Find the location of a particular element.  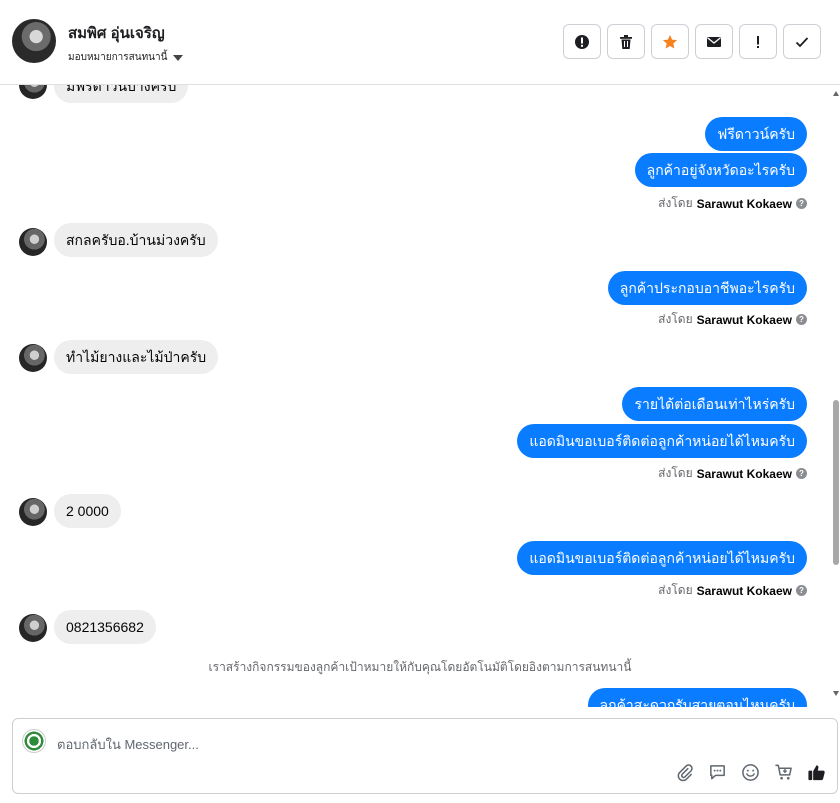

caret-down-icon is located at coordinates (178, 57).